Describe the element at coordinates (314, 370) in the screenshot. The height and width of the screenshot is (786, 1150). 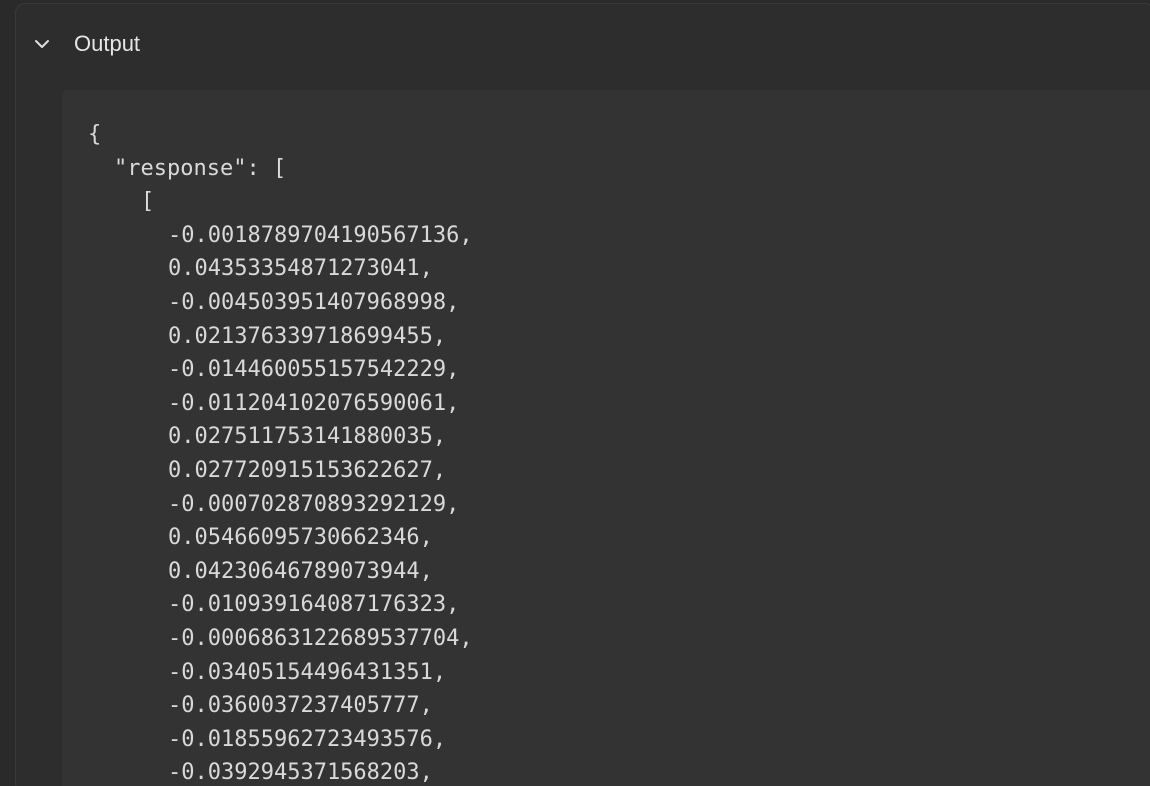
I see `code-line-value: -0.014460055157542229,` at that location.